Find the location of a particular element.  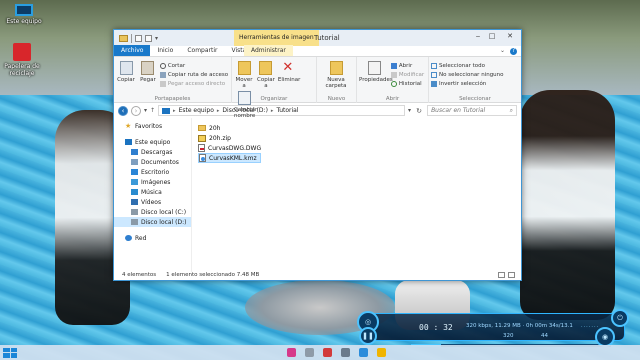

cut-button: Cortar is located at coordinates (193, 65).